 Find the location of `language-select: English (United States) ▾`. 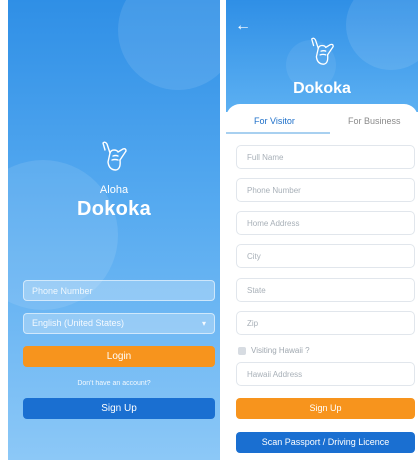

language-select: English (United States) ▾ is located at coordinates (119, 323).